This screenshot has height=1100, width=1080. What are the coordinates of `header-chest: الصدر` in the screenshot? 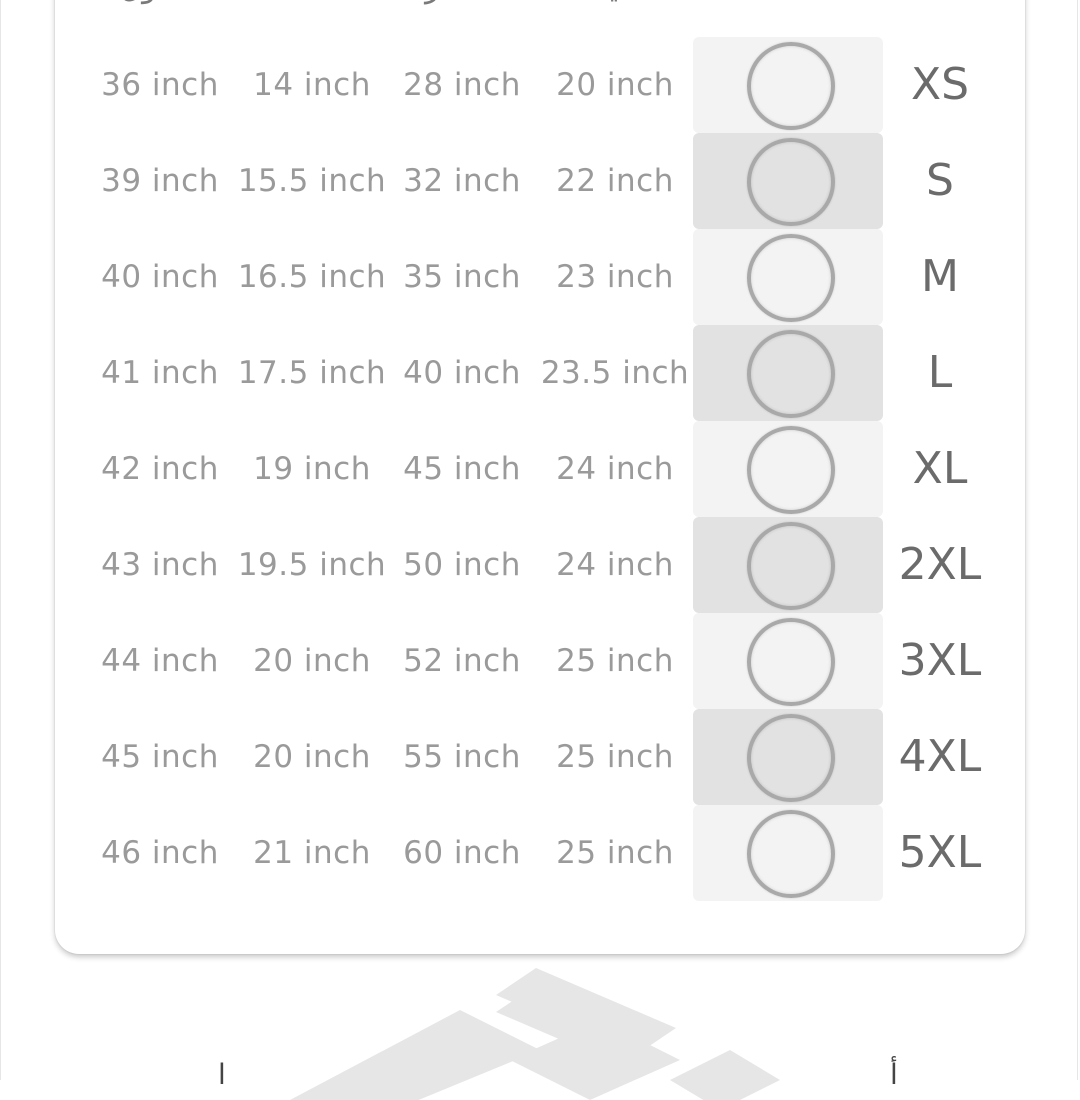 It's located at (462, 8).